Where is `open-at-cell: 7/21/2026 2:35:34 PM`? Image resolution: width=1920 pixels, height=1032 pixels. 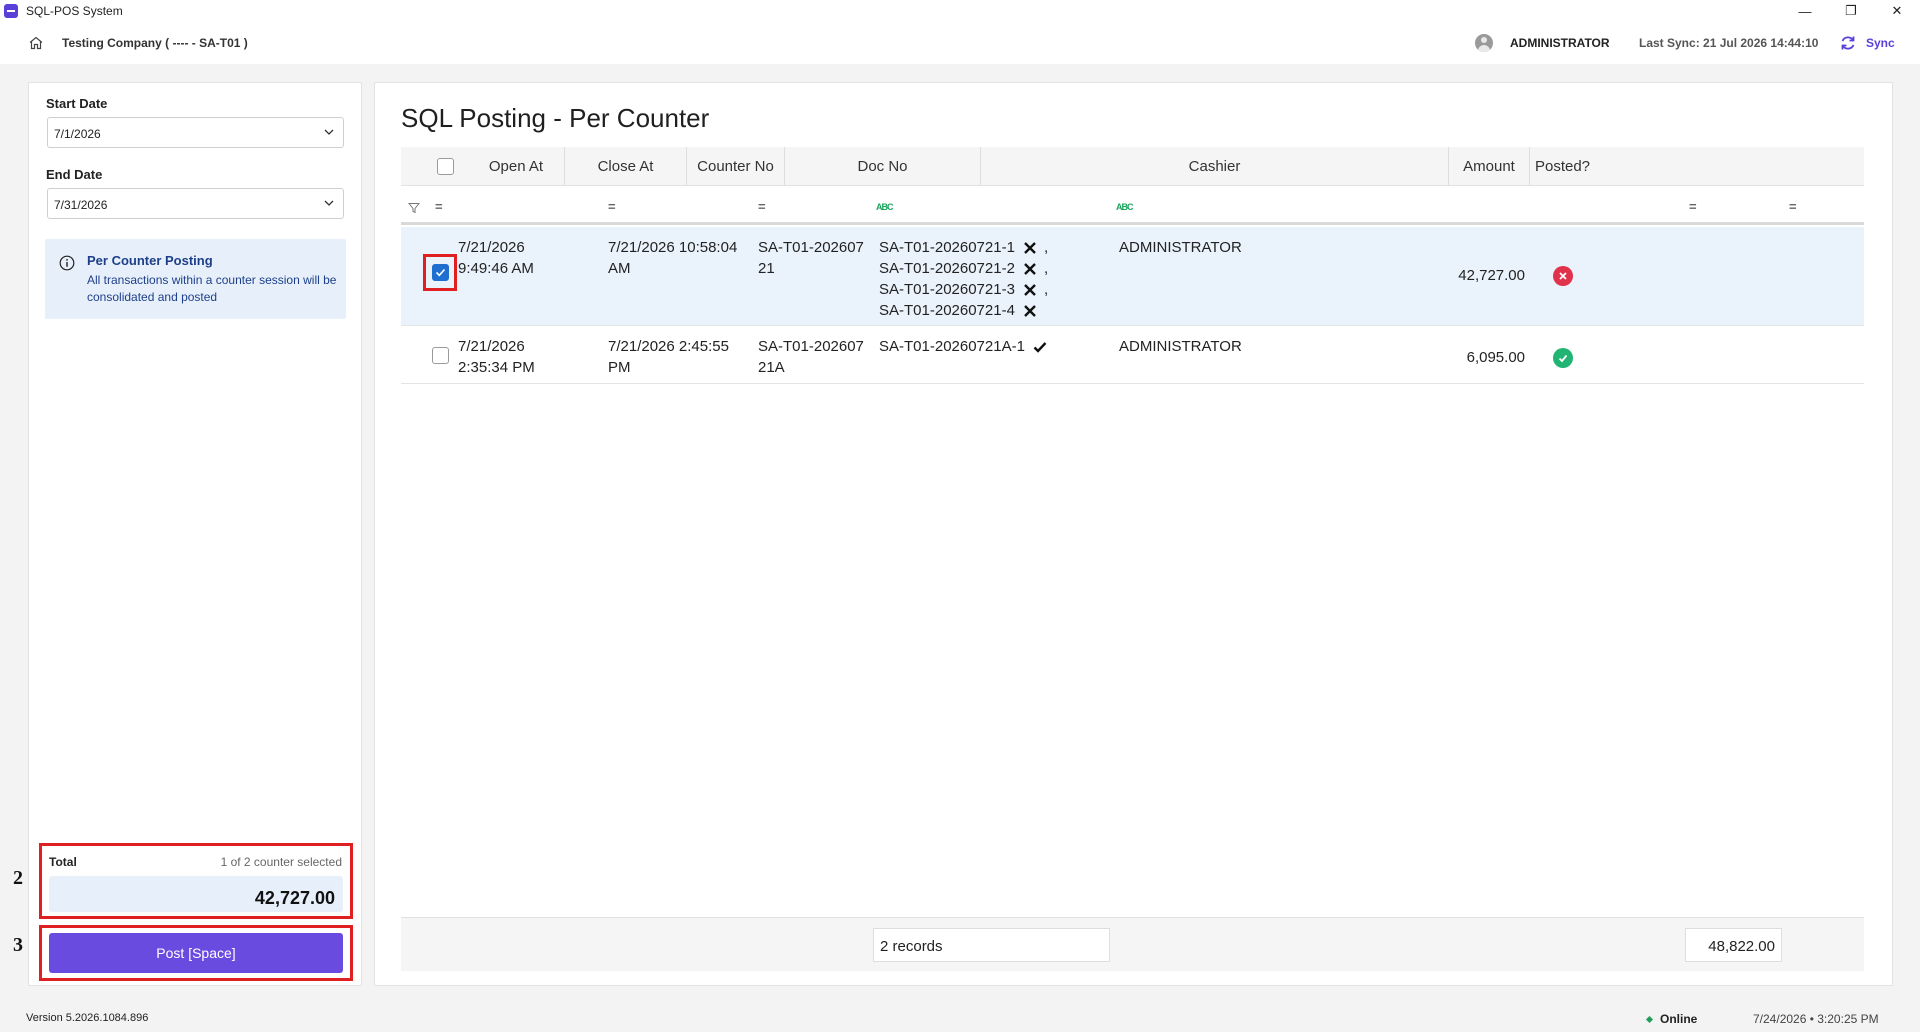
open-at-cell: 7/21/2026 2:35:34 PM is located at coordinates (496, 357).